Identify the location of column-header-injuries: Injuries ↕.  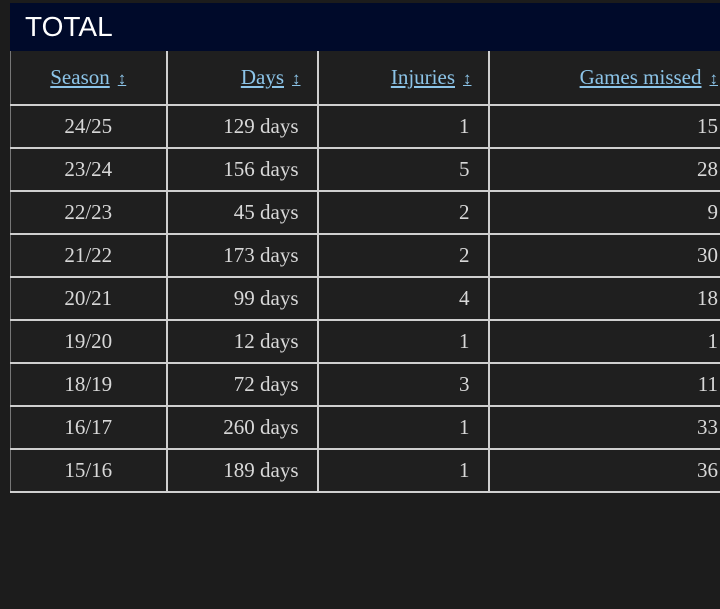
(403, 78).